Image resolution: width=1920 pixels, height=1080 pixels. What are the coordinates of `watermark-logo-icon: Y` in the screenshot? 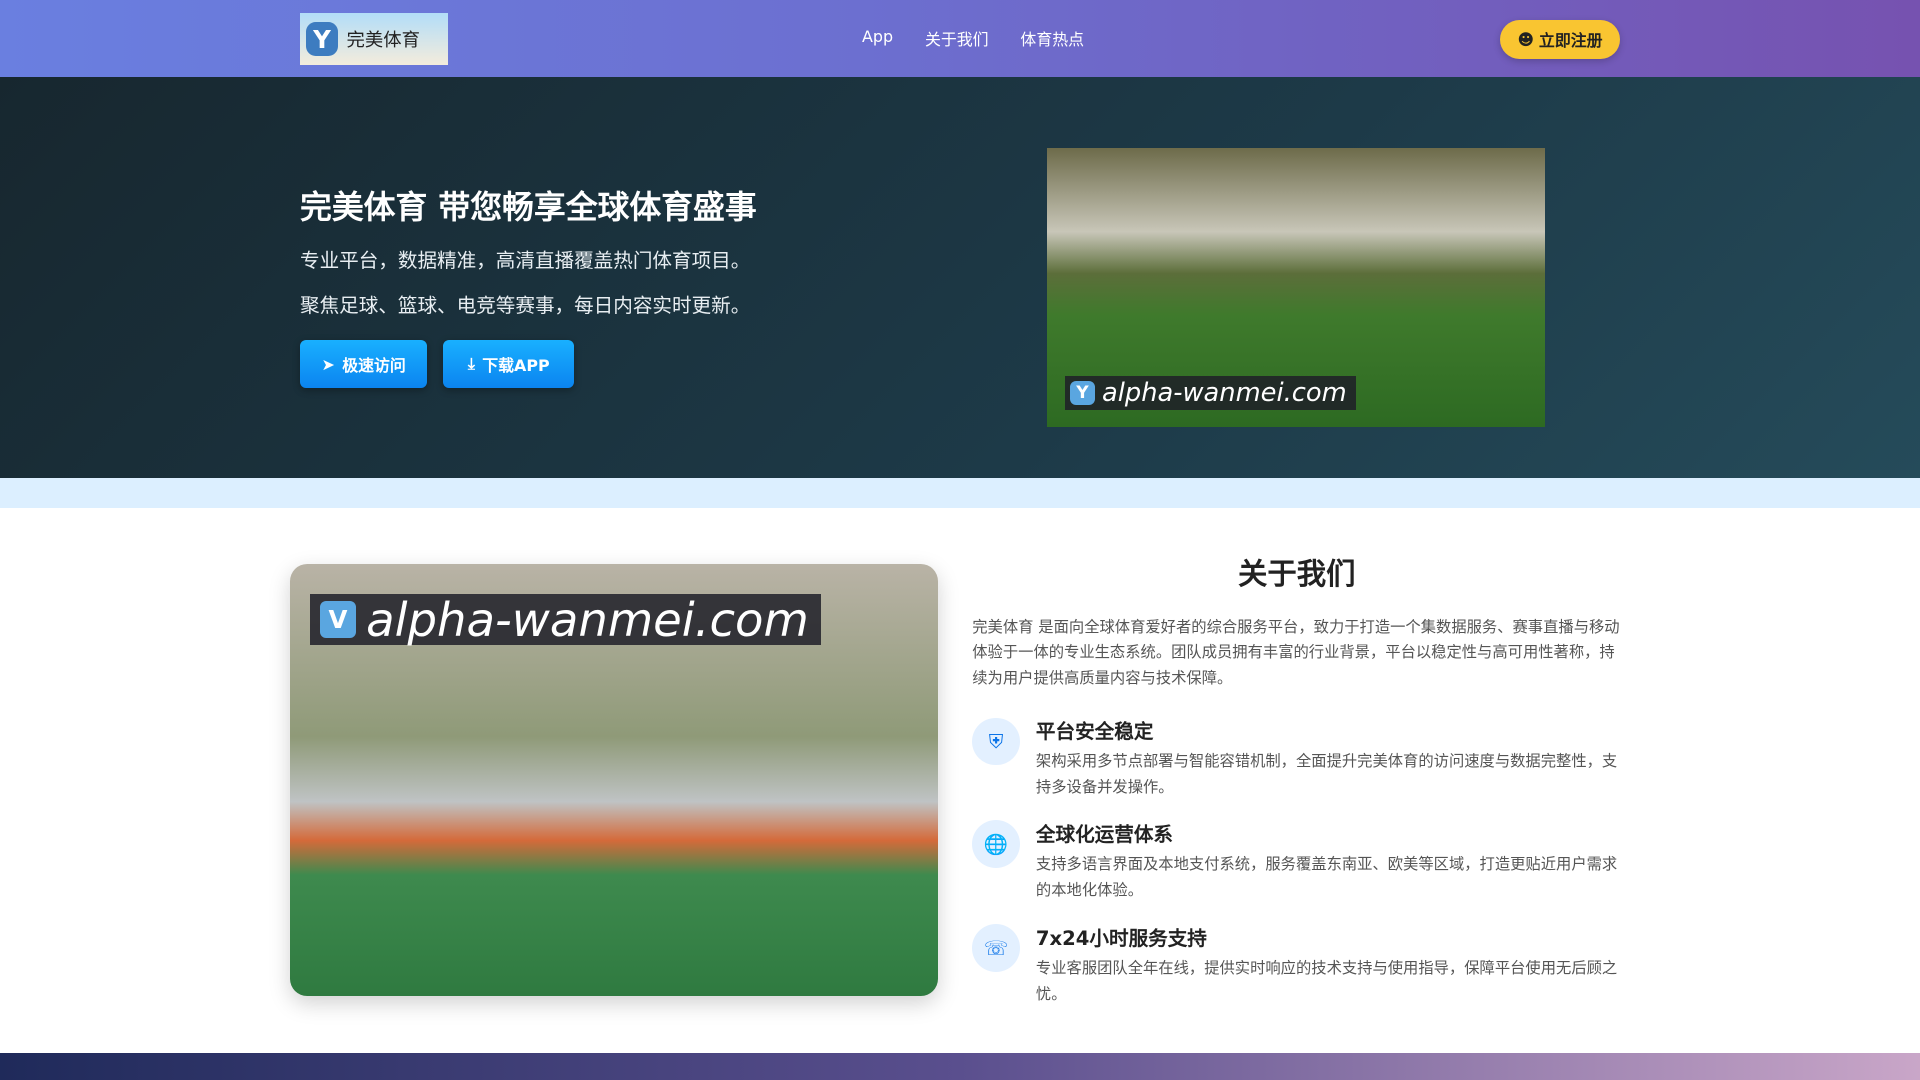 It's located at (1082, 393).